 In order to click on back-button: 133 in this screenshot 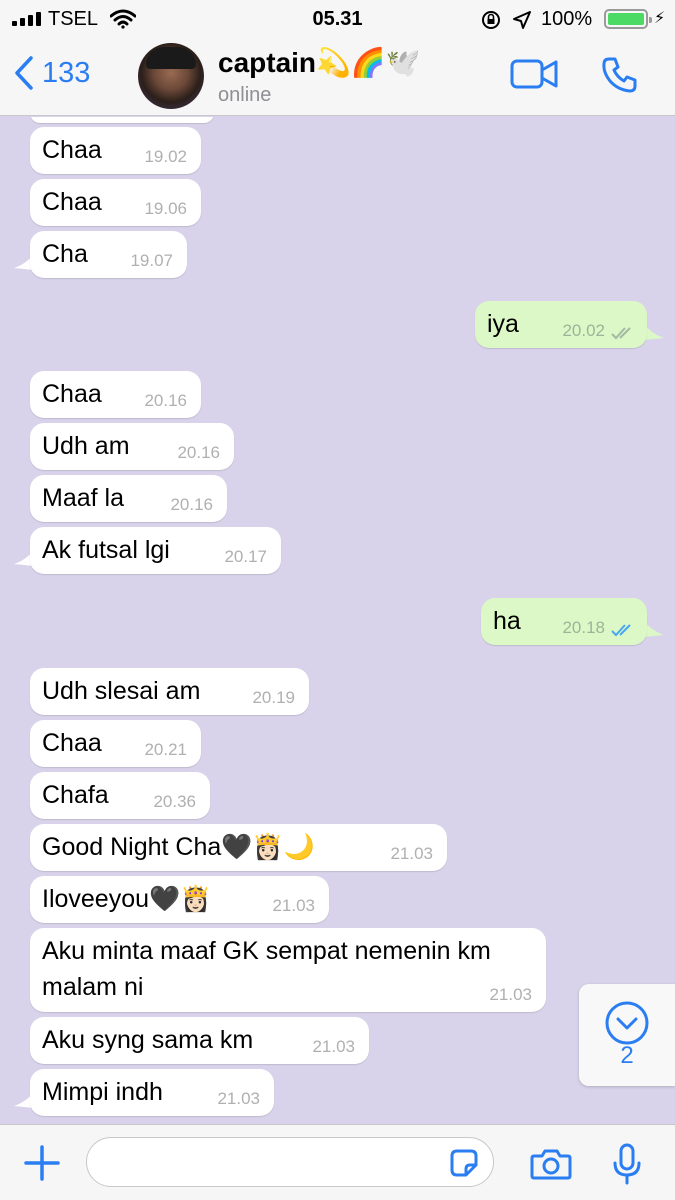, I will do `click(52, 73)`.